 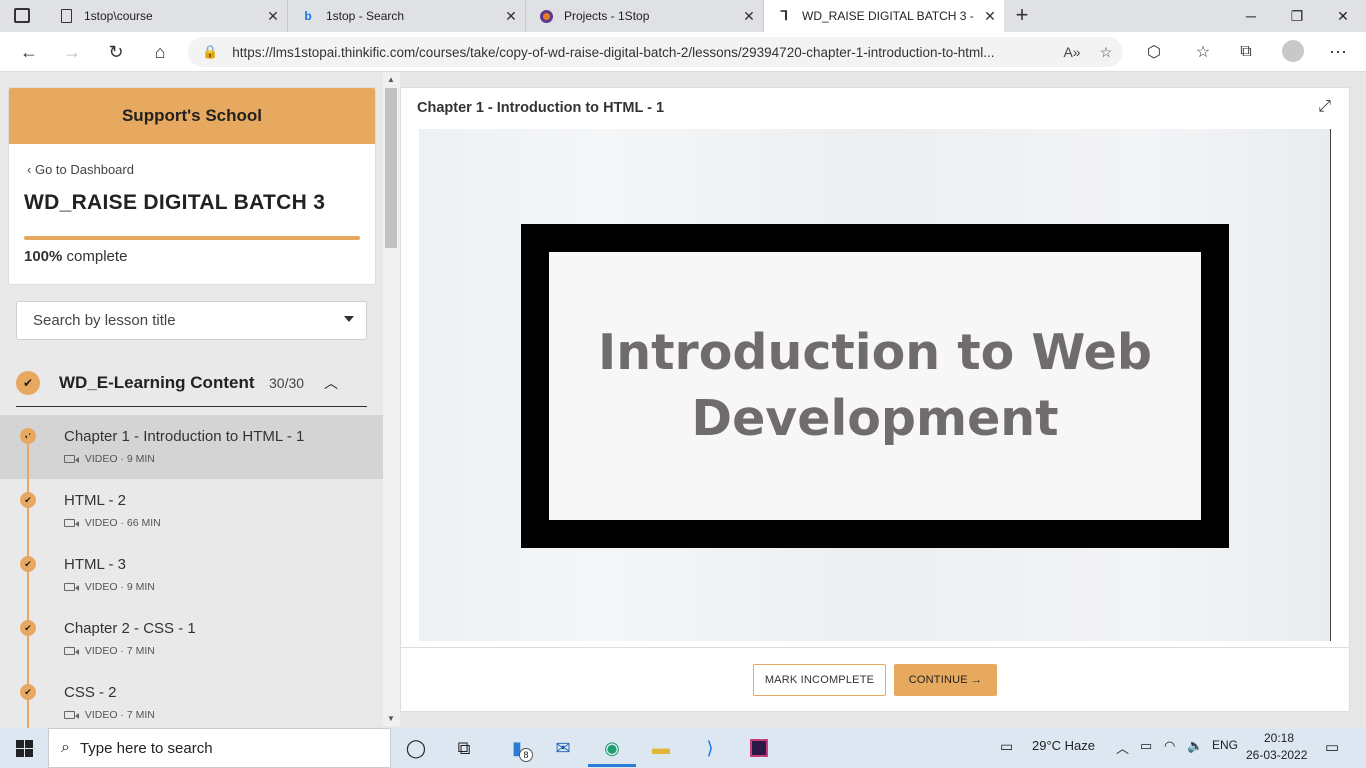 I want to click on chapter-header: ✔ WD_E-Learning Content 30/30 ︿, so click(x=191, y=383).